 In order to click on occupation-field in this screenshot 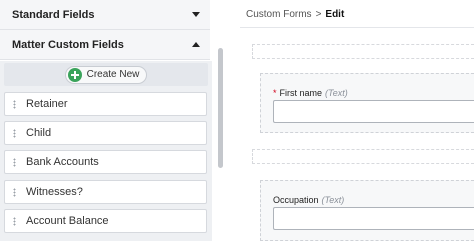, I will do `click(373, 218)`.